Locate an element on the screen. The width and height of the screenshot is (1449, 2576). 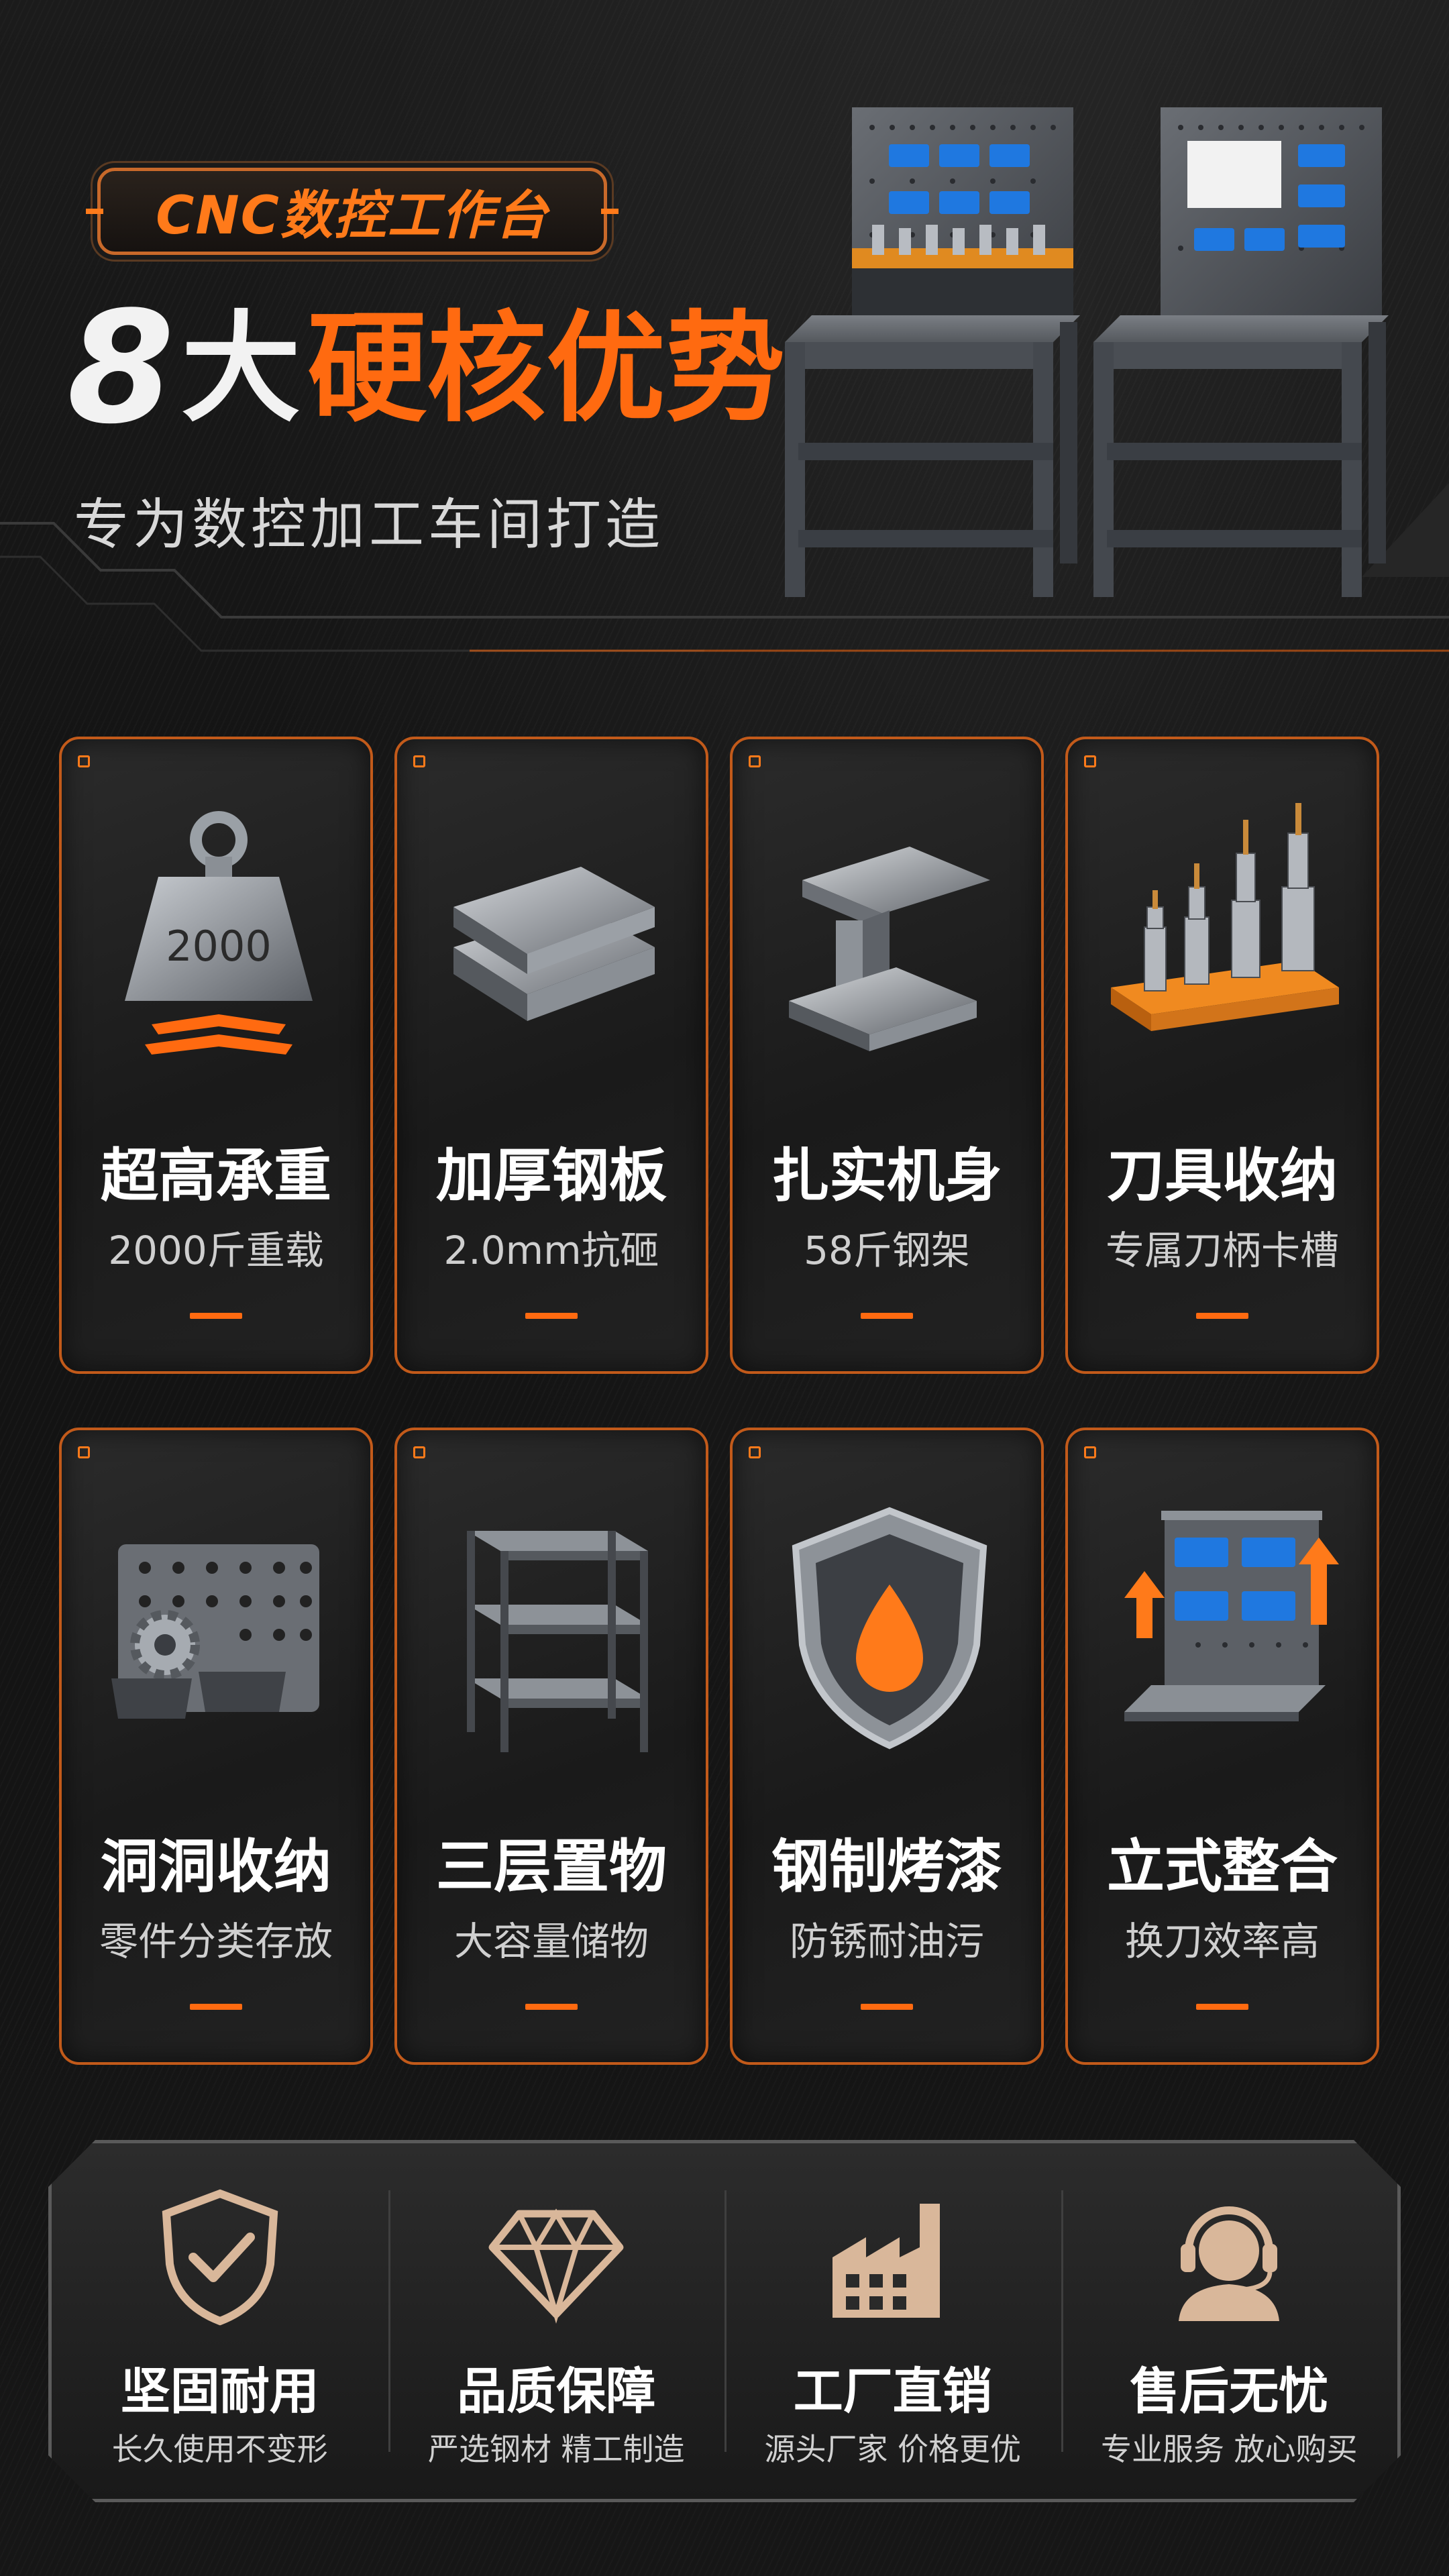
upright-board-icon is located at coordinates (1231, 1616).